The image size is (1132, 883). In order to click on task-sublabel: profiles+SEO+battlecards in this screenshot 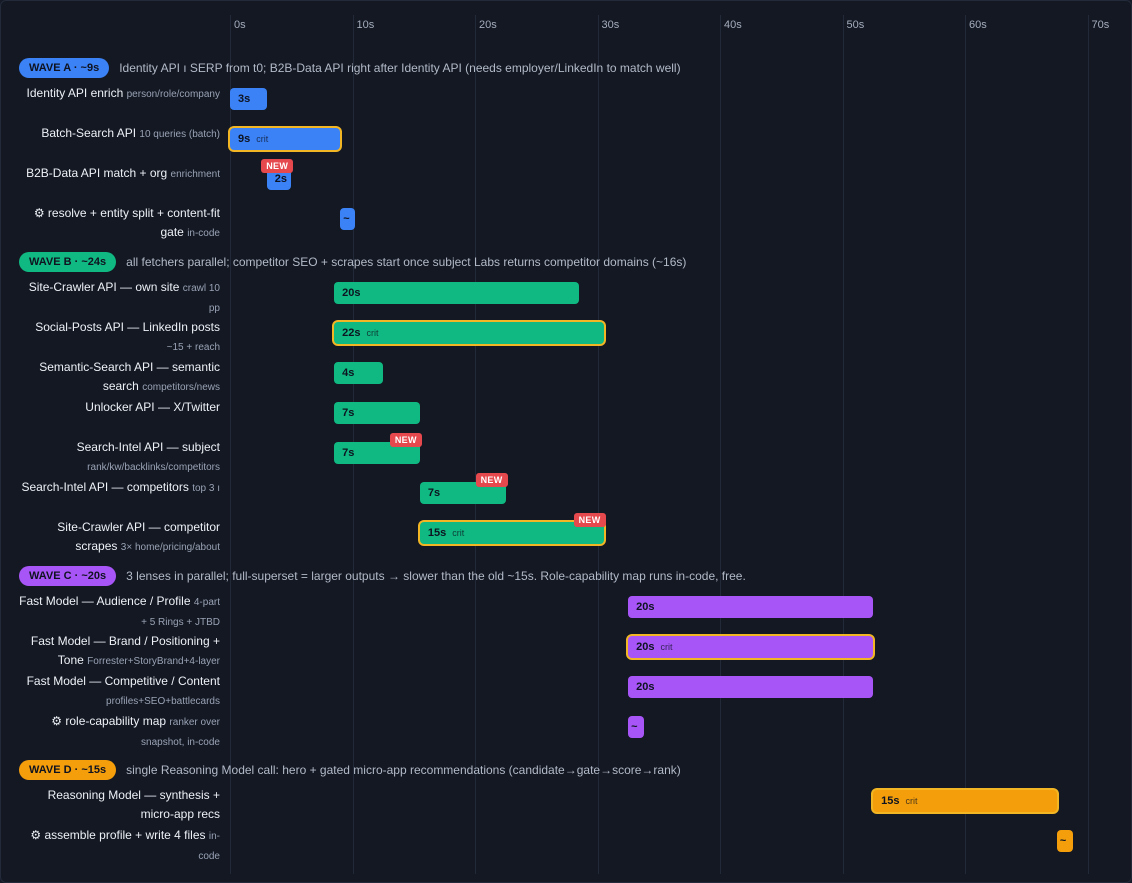, I will do `click(163, 701)`.